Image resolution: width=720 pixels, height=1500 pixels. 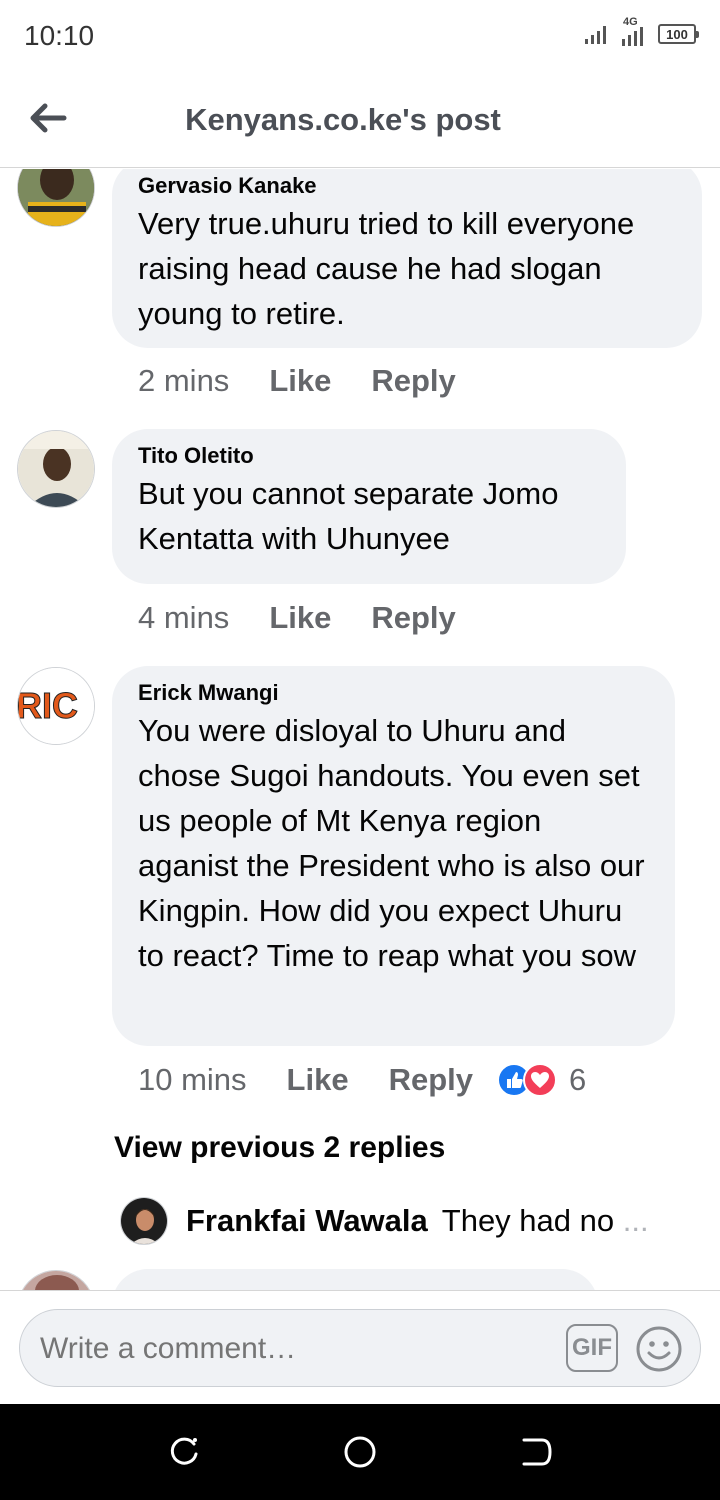 What do you see at coordinates (578, 1079) in the screenshot?
I see `reaction-count: 6` at bounding box center [578, 1079].